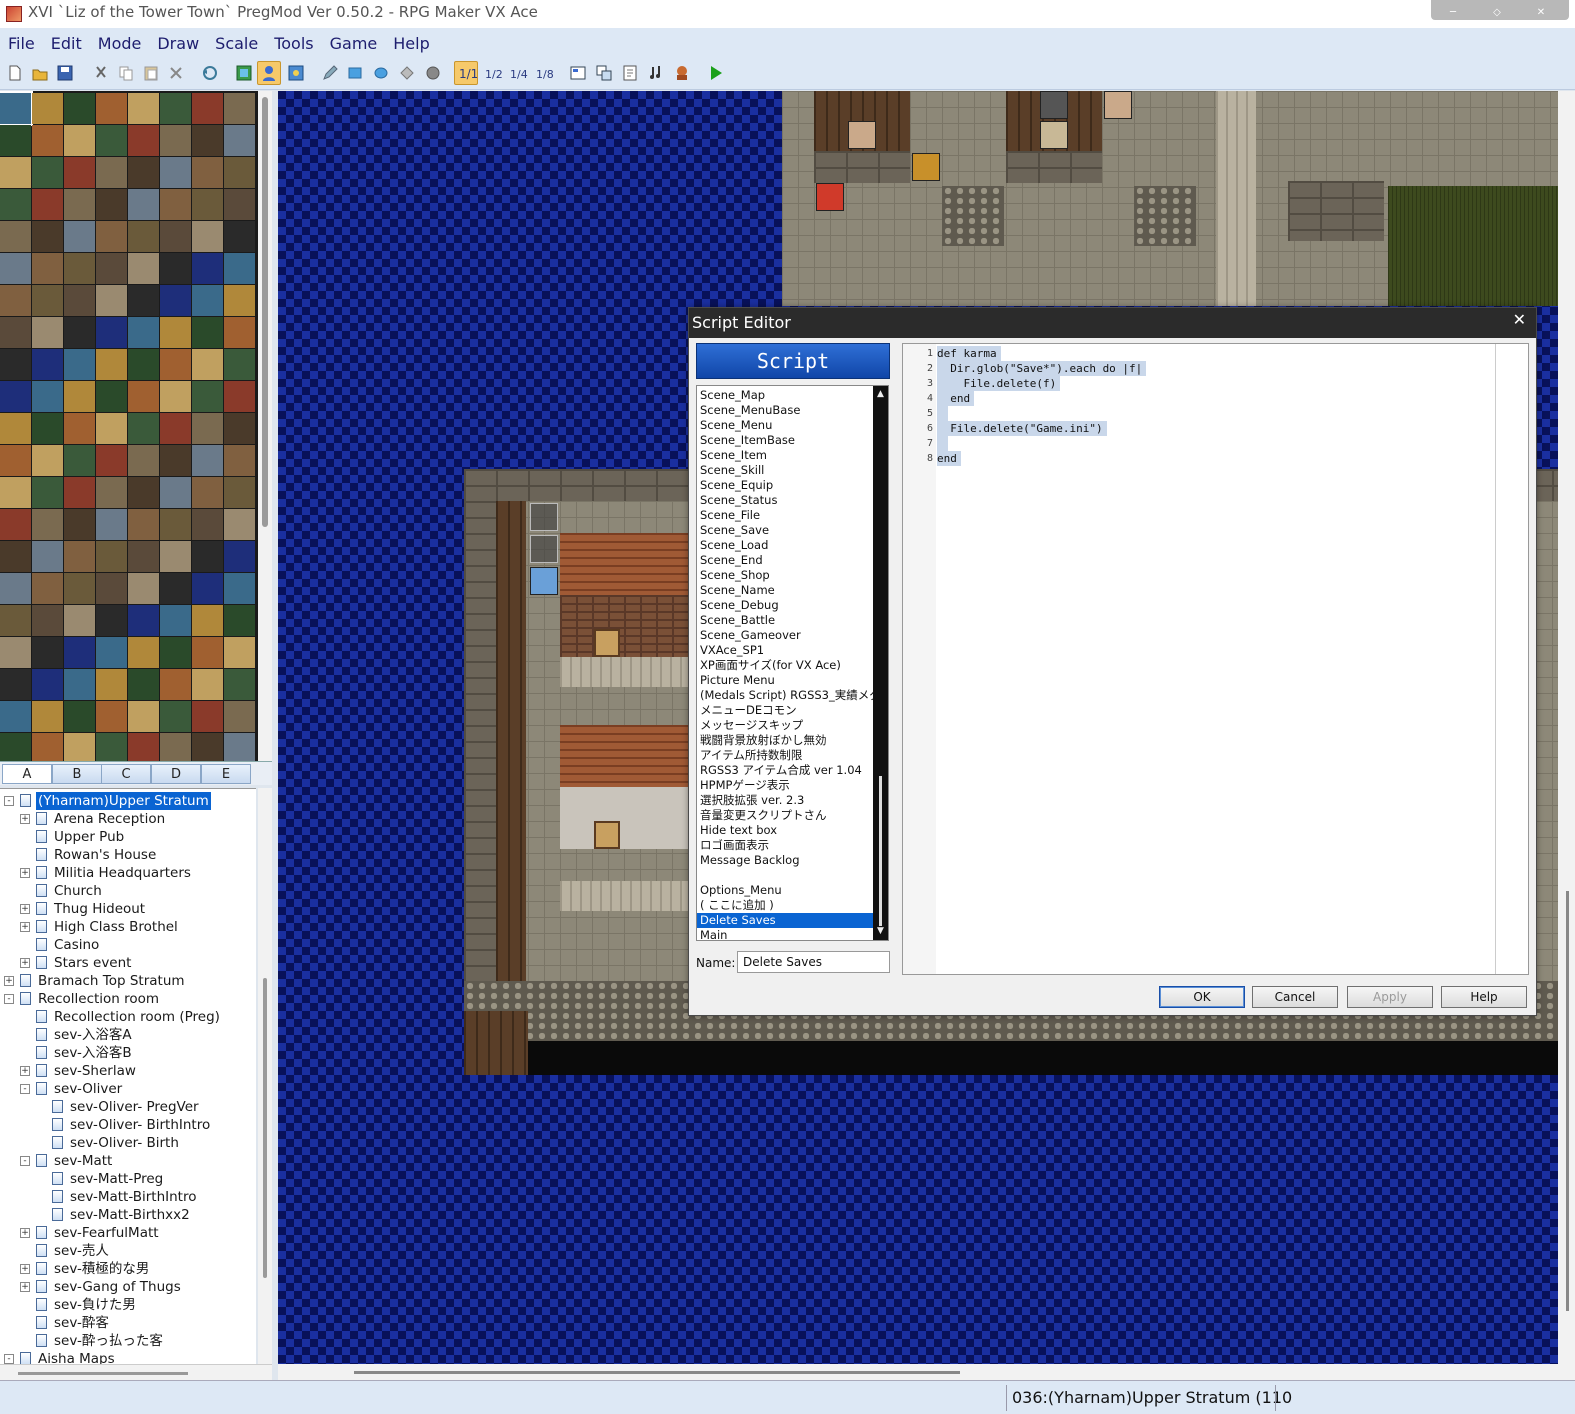  I want to click on map-tree-node: + Bramach Top Stratum, so click(128, 981).